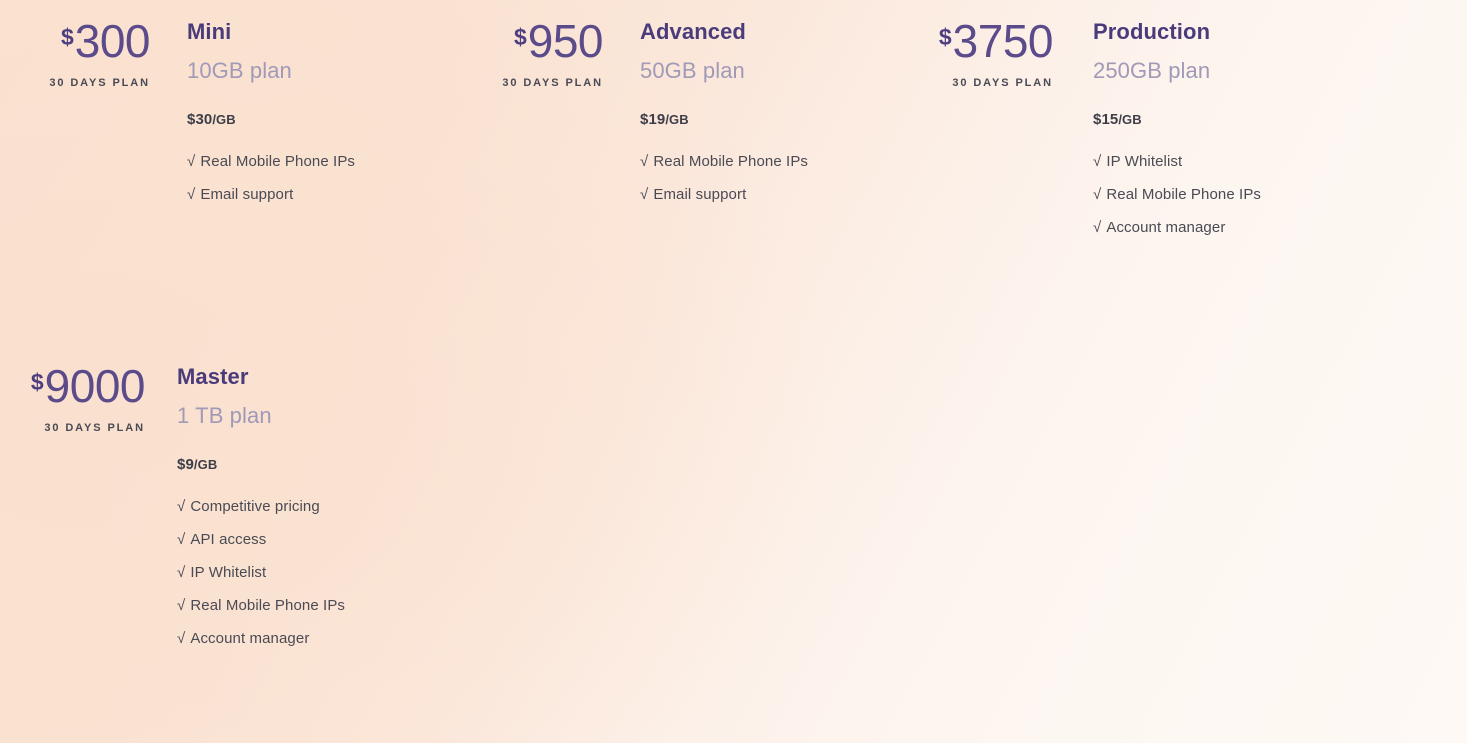 The width and height of the screenshot is (1467, 743). Describe the element at coordinates (261, 464) in the screenshot. I see `plan-rate: $9/GB` at that location.